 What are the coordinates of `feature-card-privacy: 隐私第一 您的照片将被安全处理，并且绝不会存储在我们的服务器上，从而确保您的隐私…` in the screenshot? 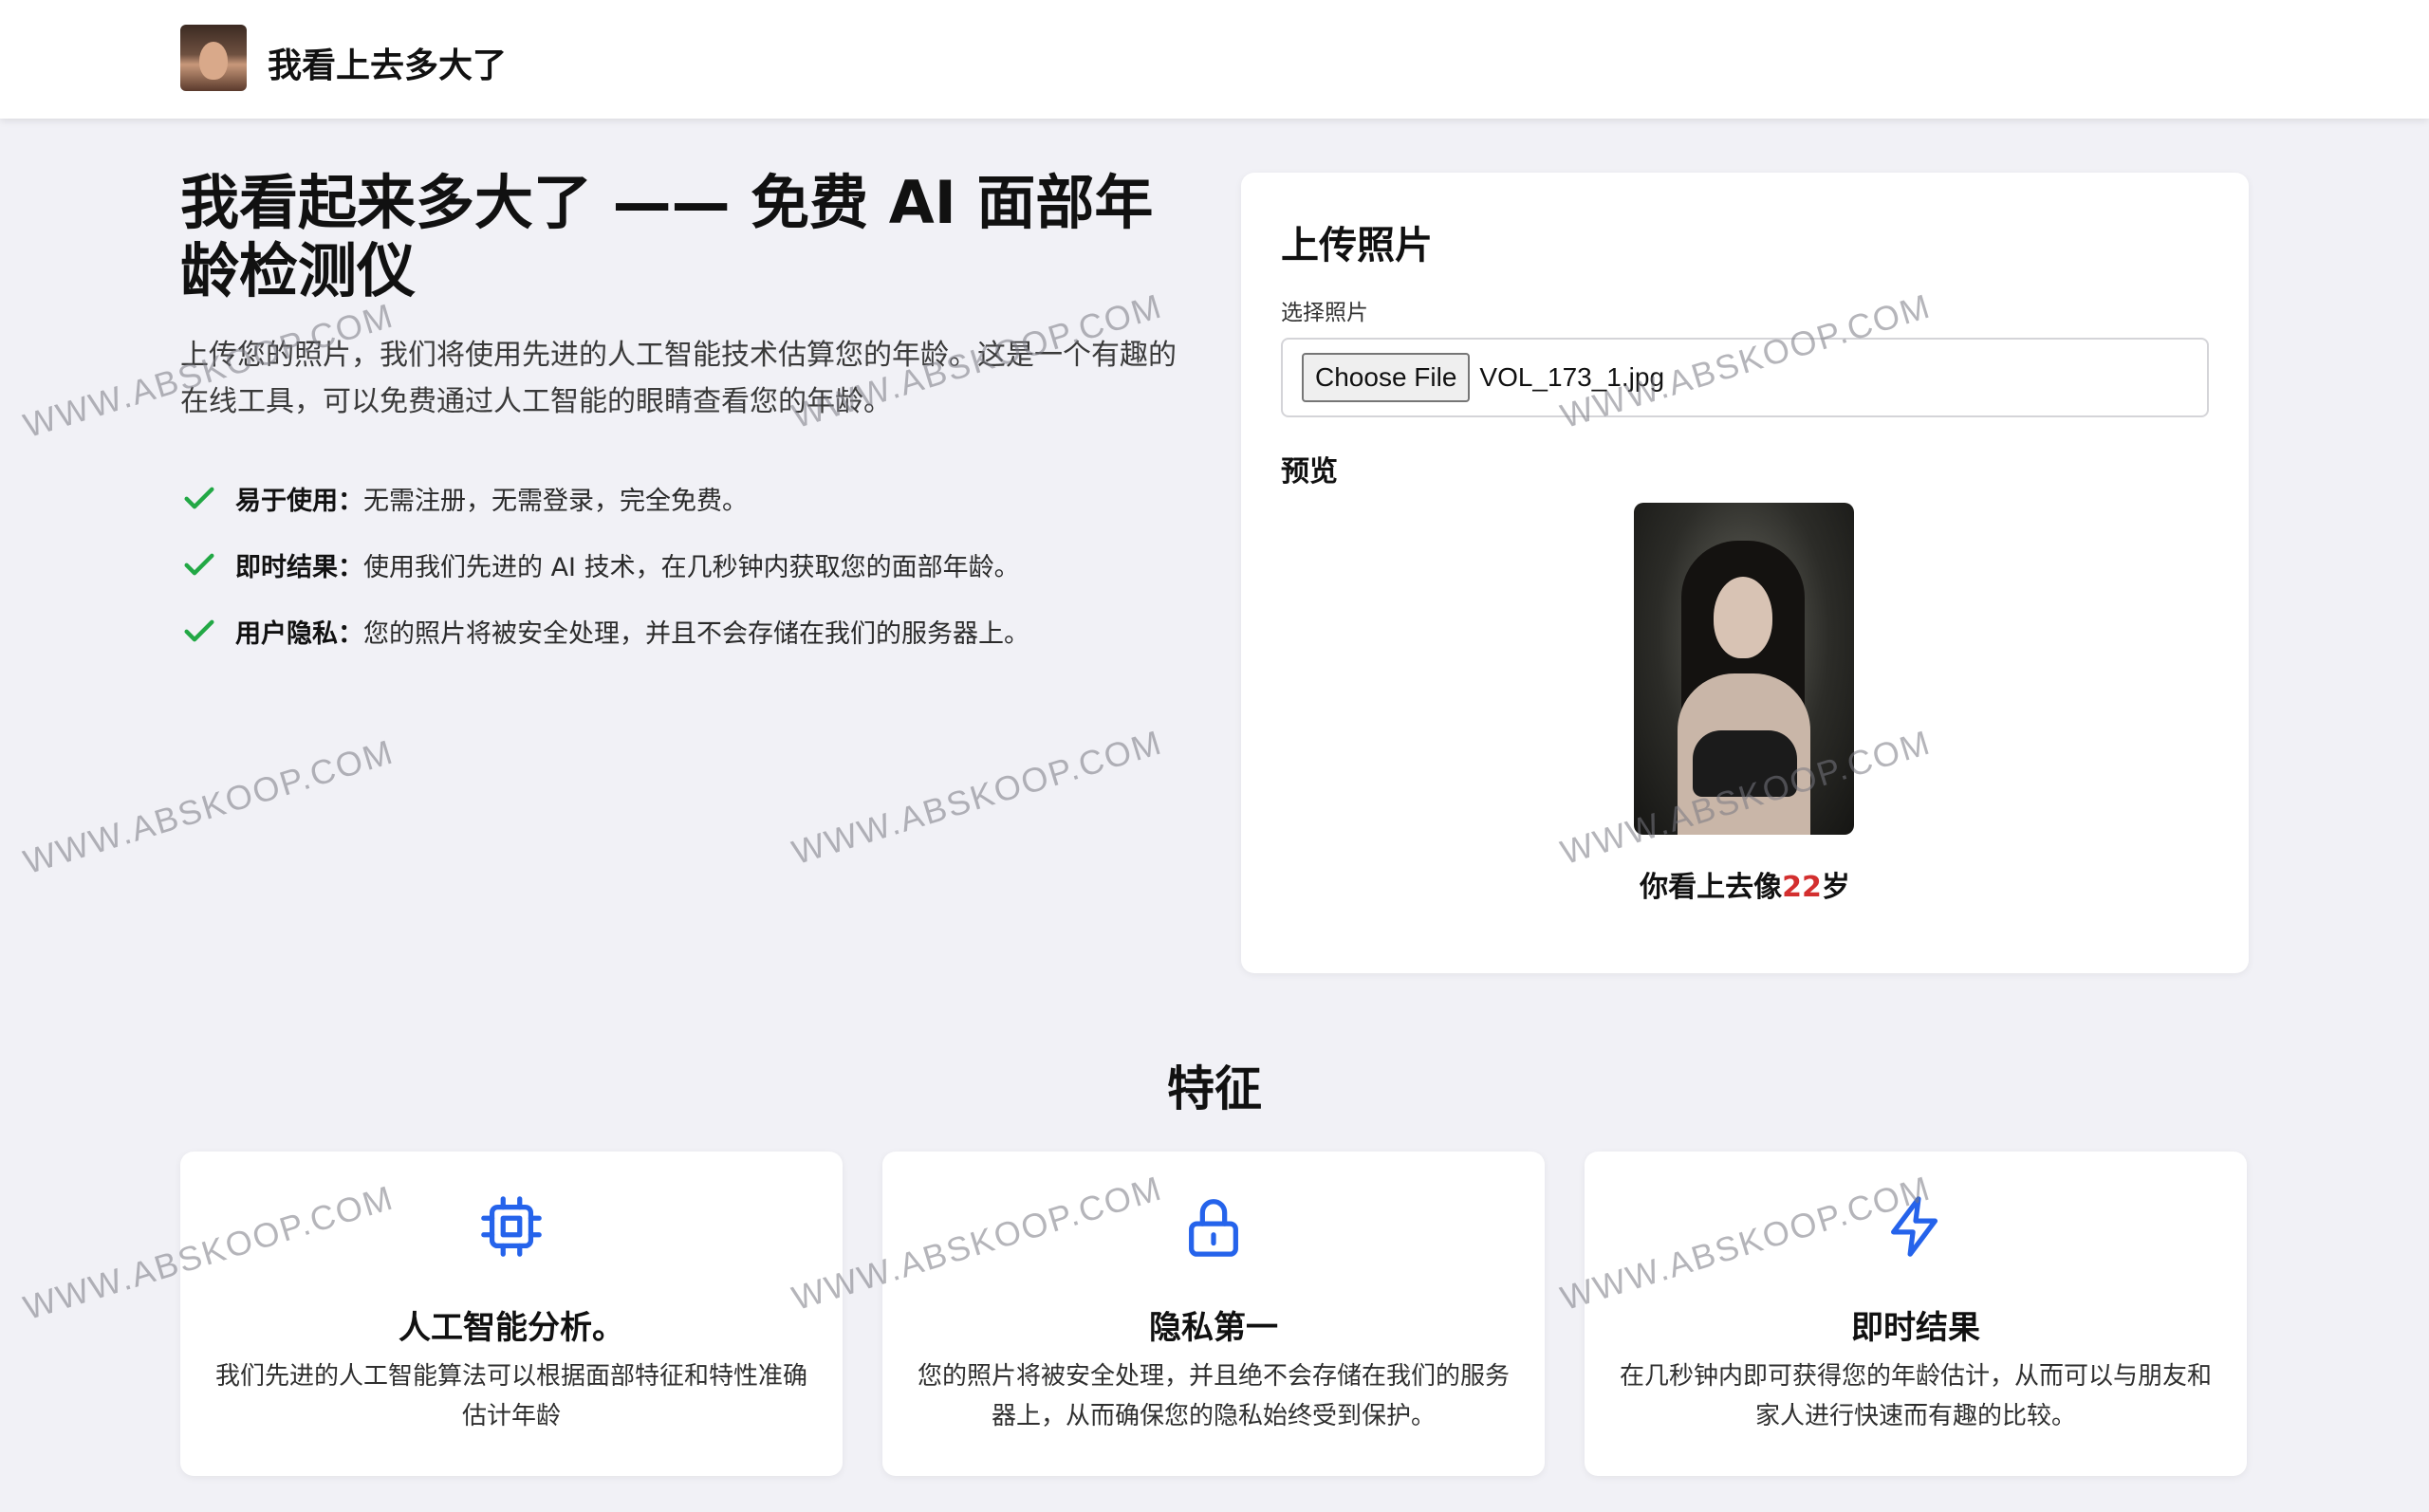 It's located at (1213, 1314).